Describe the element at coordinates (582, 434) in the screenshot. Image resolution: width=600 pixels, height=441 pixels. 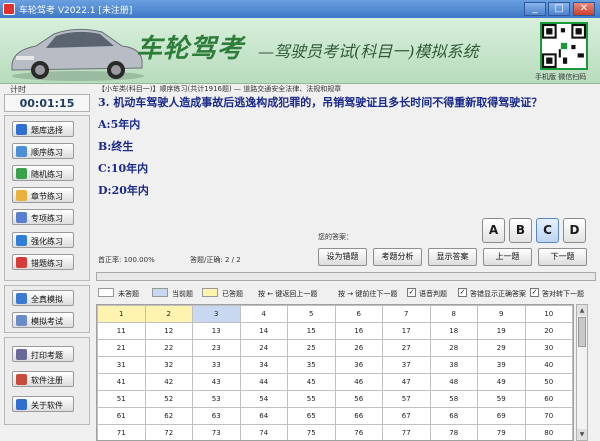
I see `scroll-down-arrow: ▼` at that location.